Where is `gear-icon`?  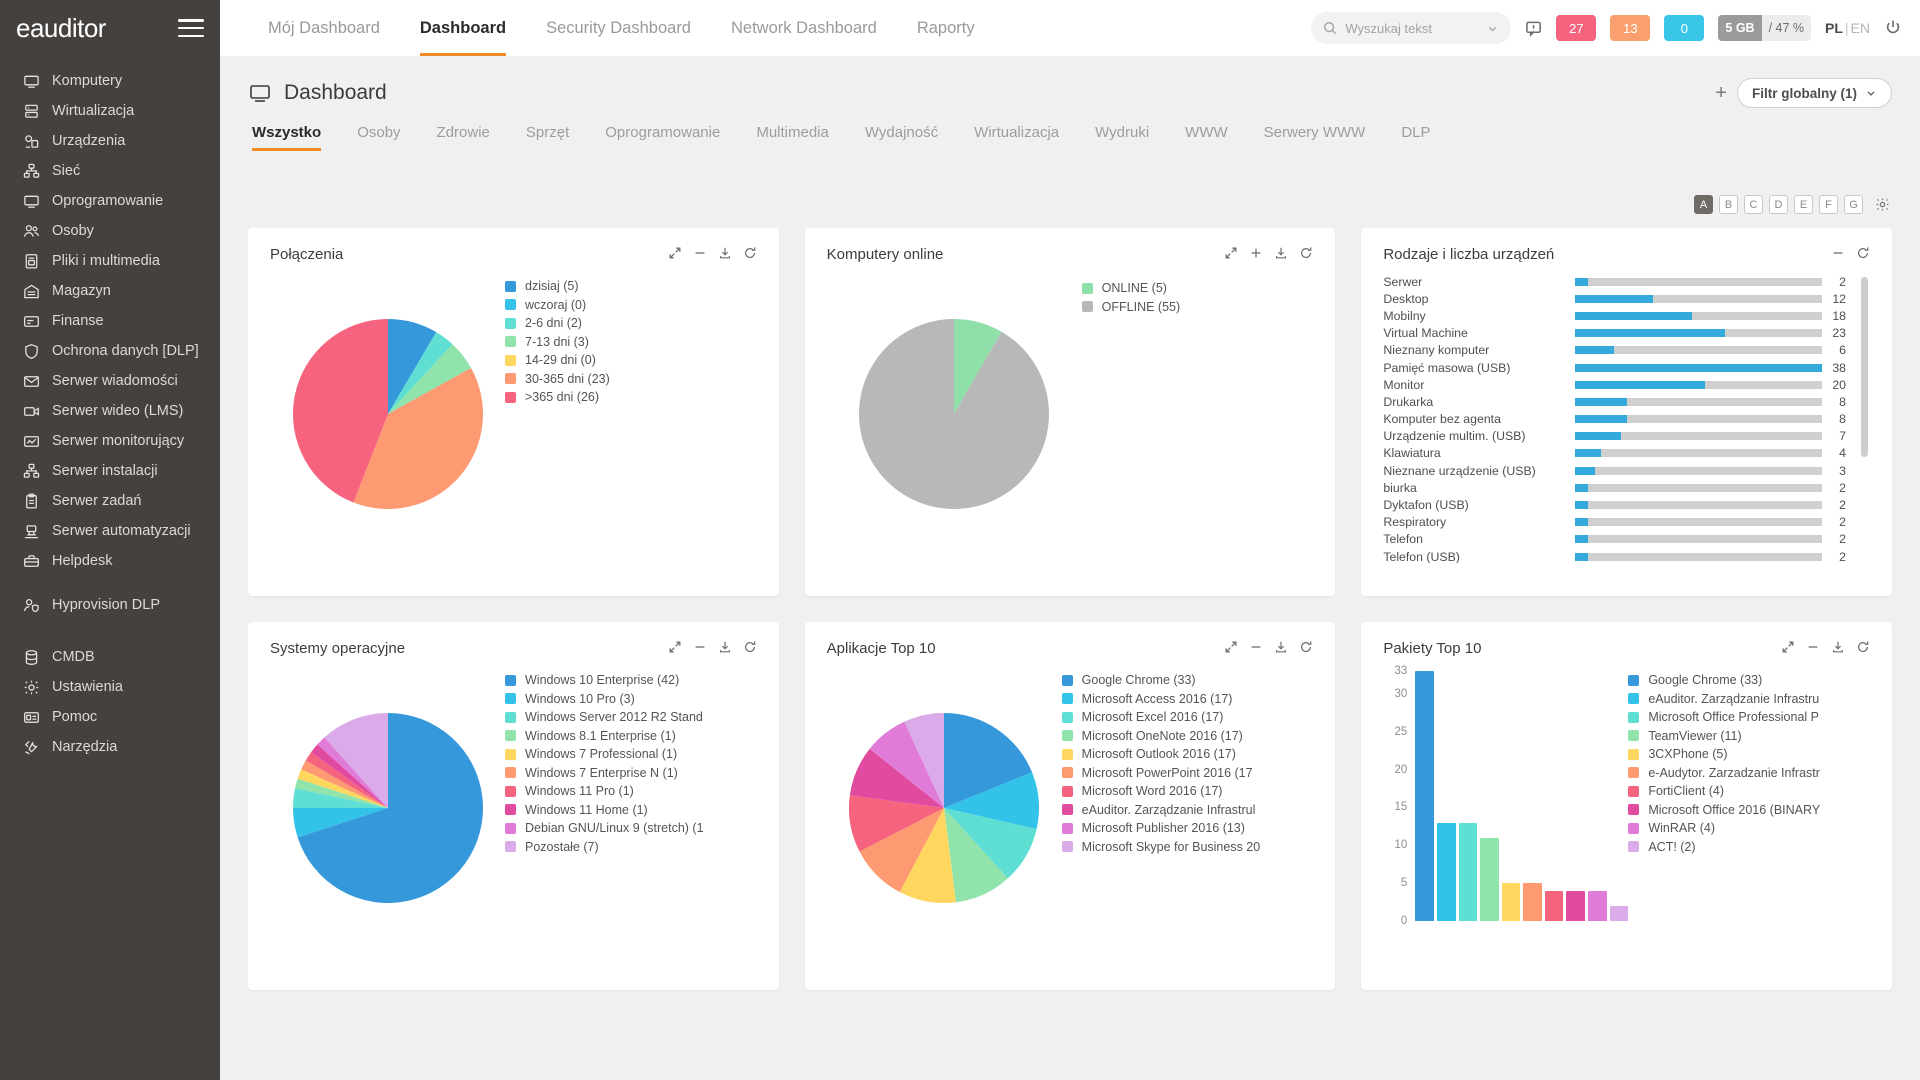
gear-icon is located at coordinates (1882, 204).